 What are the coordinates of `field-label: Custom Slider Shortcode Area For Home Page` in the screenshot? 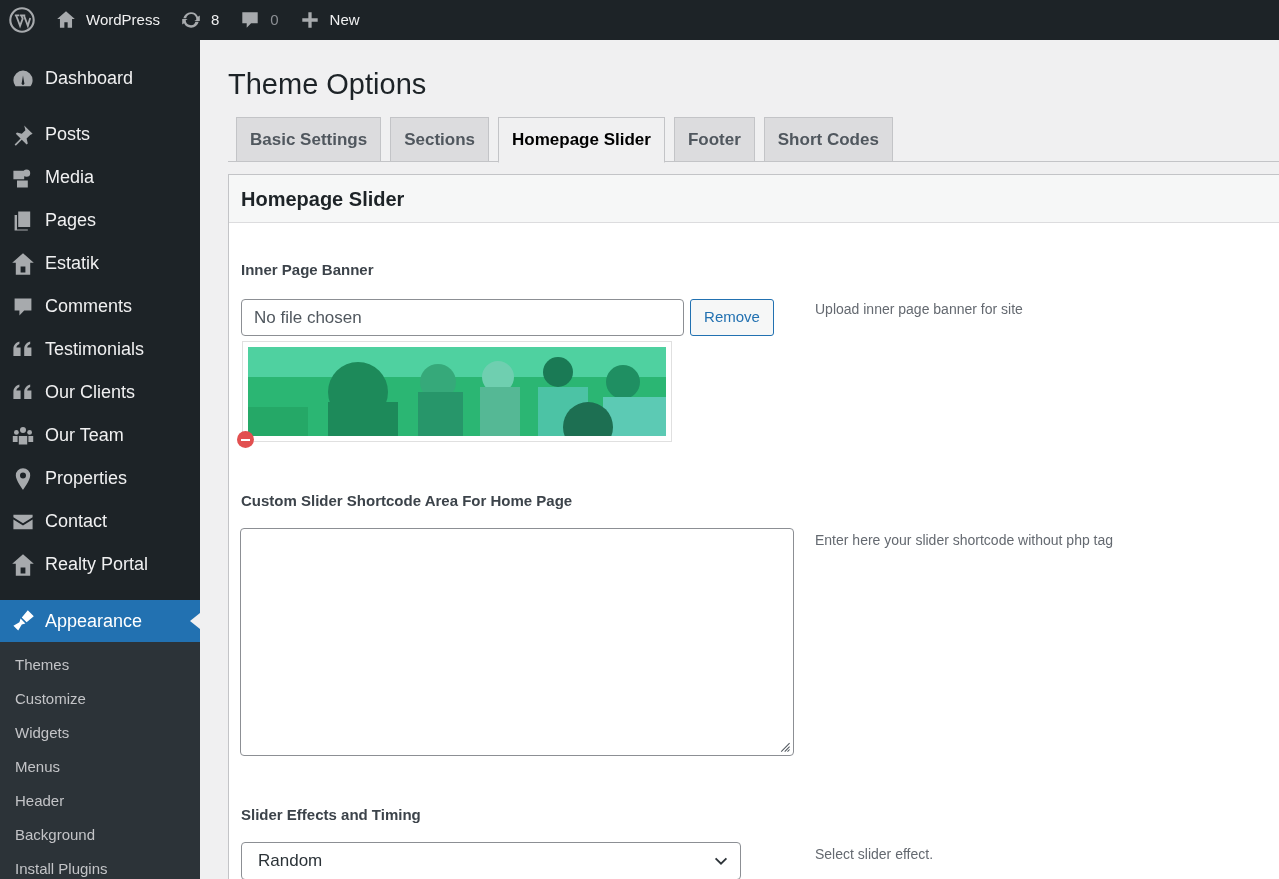 It's located at (407, 500).